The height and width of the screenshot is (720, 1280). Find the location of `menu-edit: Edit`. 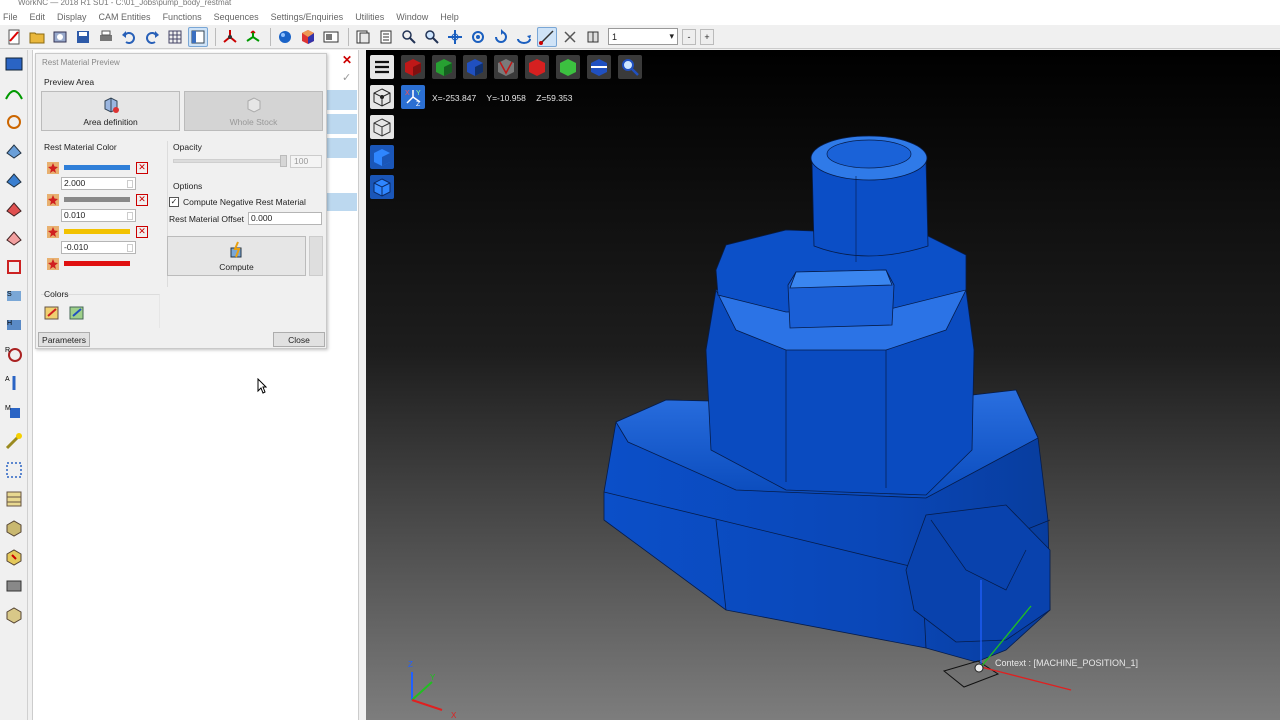

menu-edit: Edit is located at coordinates (38, 17).